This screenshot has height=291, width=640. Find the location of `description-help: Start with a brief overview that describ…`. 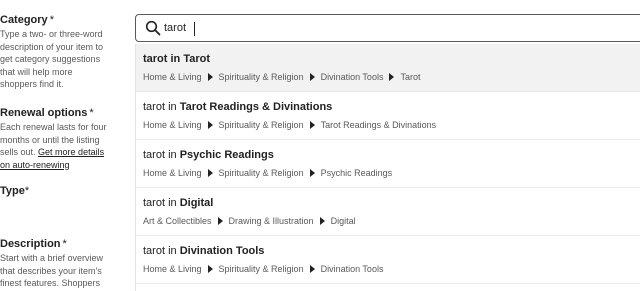

description-help: Start with a brief overview that describ… is located at coordinates (52, 270).